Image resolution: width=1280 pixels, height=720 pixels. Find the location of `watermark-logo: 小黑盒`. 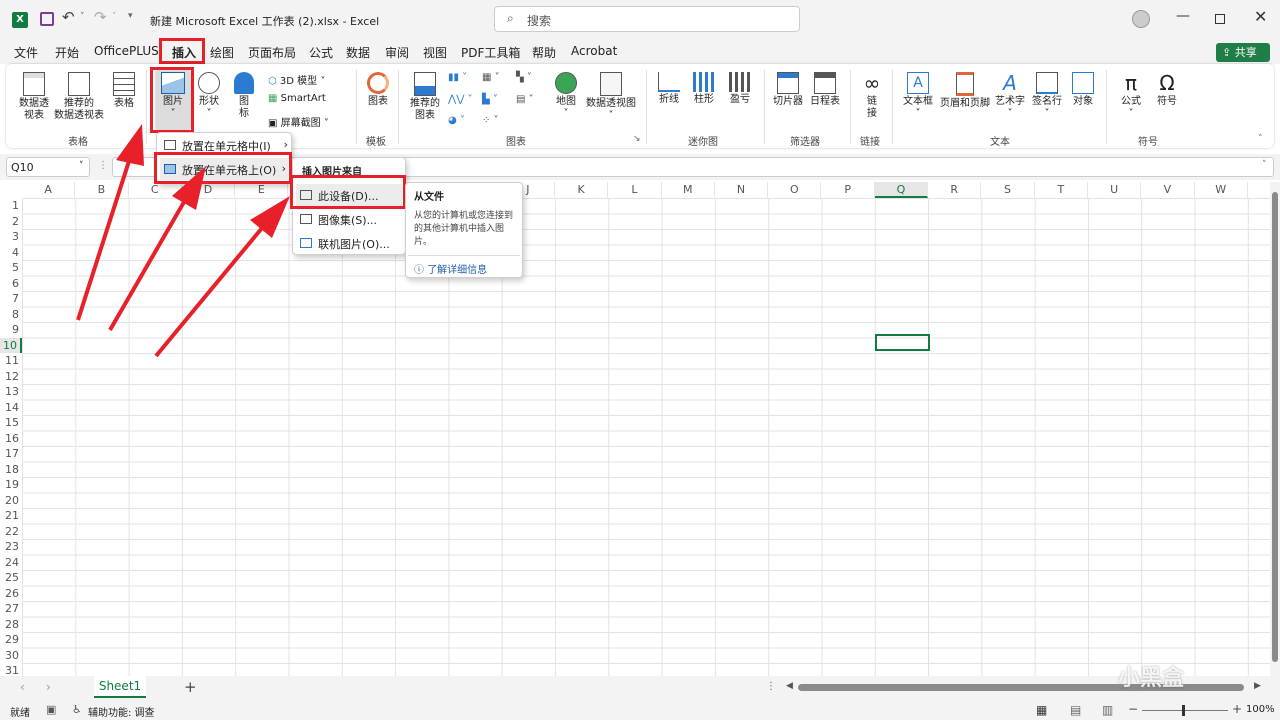

watermark-logo: 小黑盒 is located at coordinates (1151, 676).